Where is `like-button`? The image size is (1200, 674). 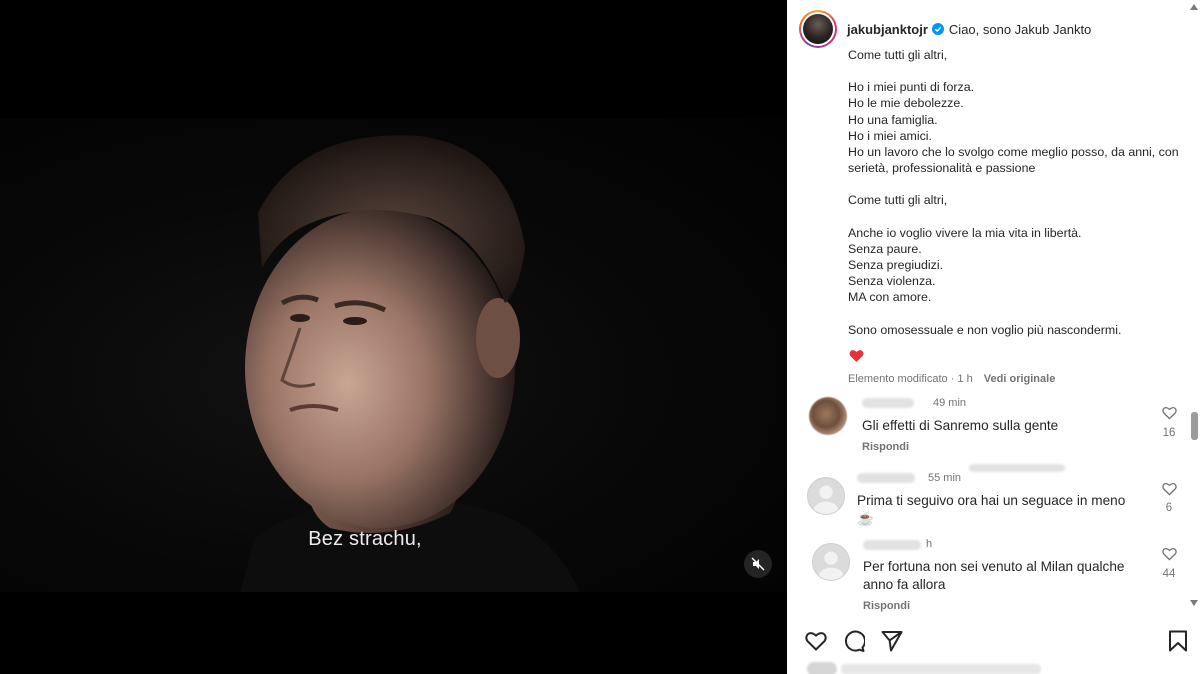 like-button is located at coordinates (816, 641).